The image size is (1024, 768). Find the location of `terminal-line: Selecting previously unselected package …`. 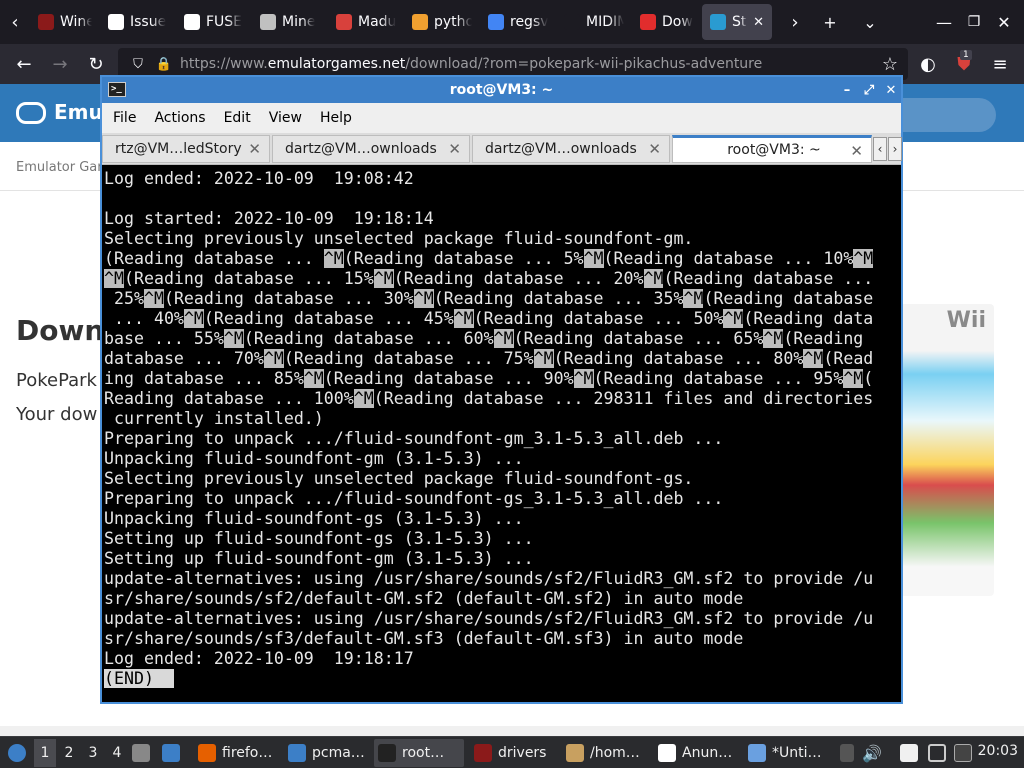

terminal-line: Selecting previously unselected package … is located at coordinates (398, 239).